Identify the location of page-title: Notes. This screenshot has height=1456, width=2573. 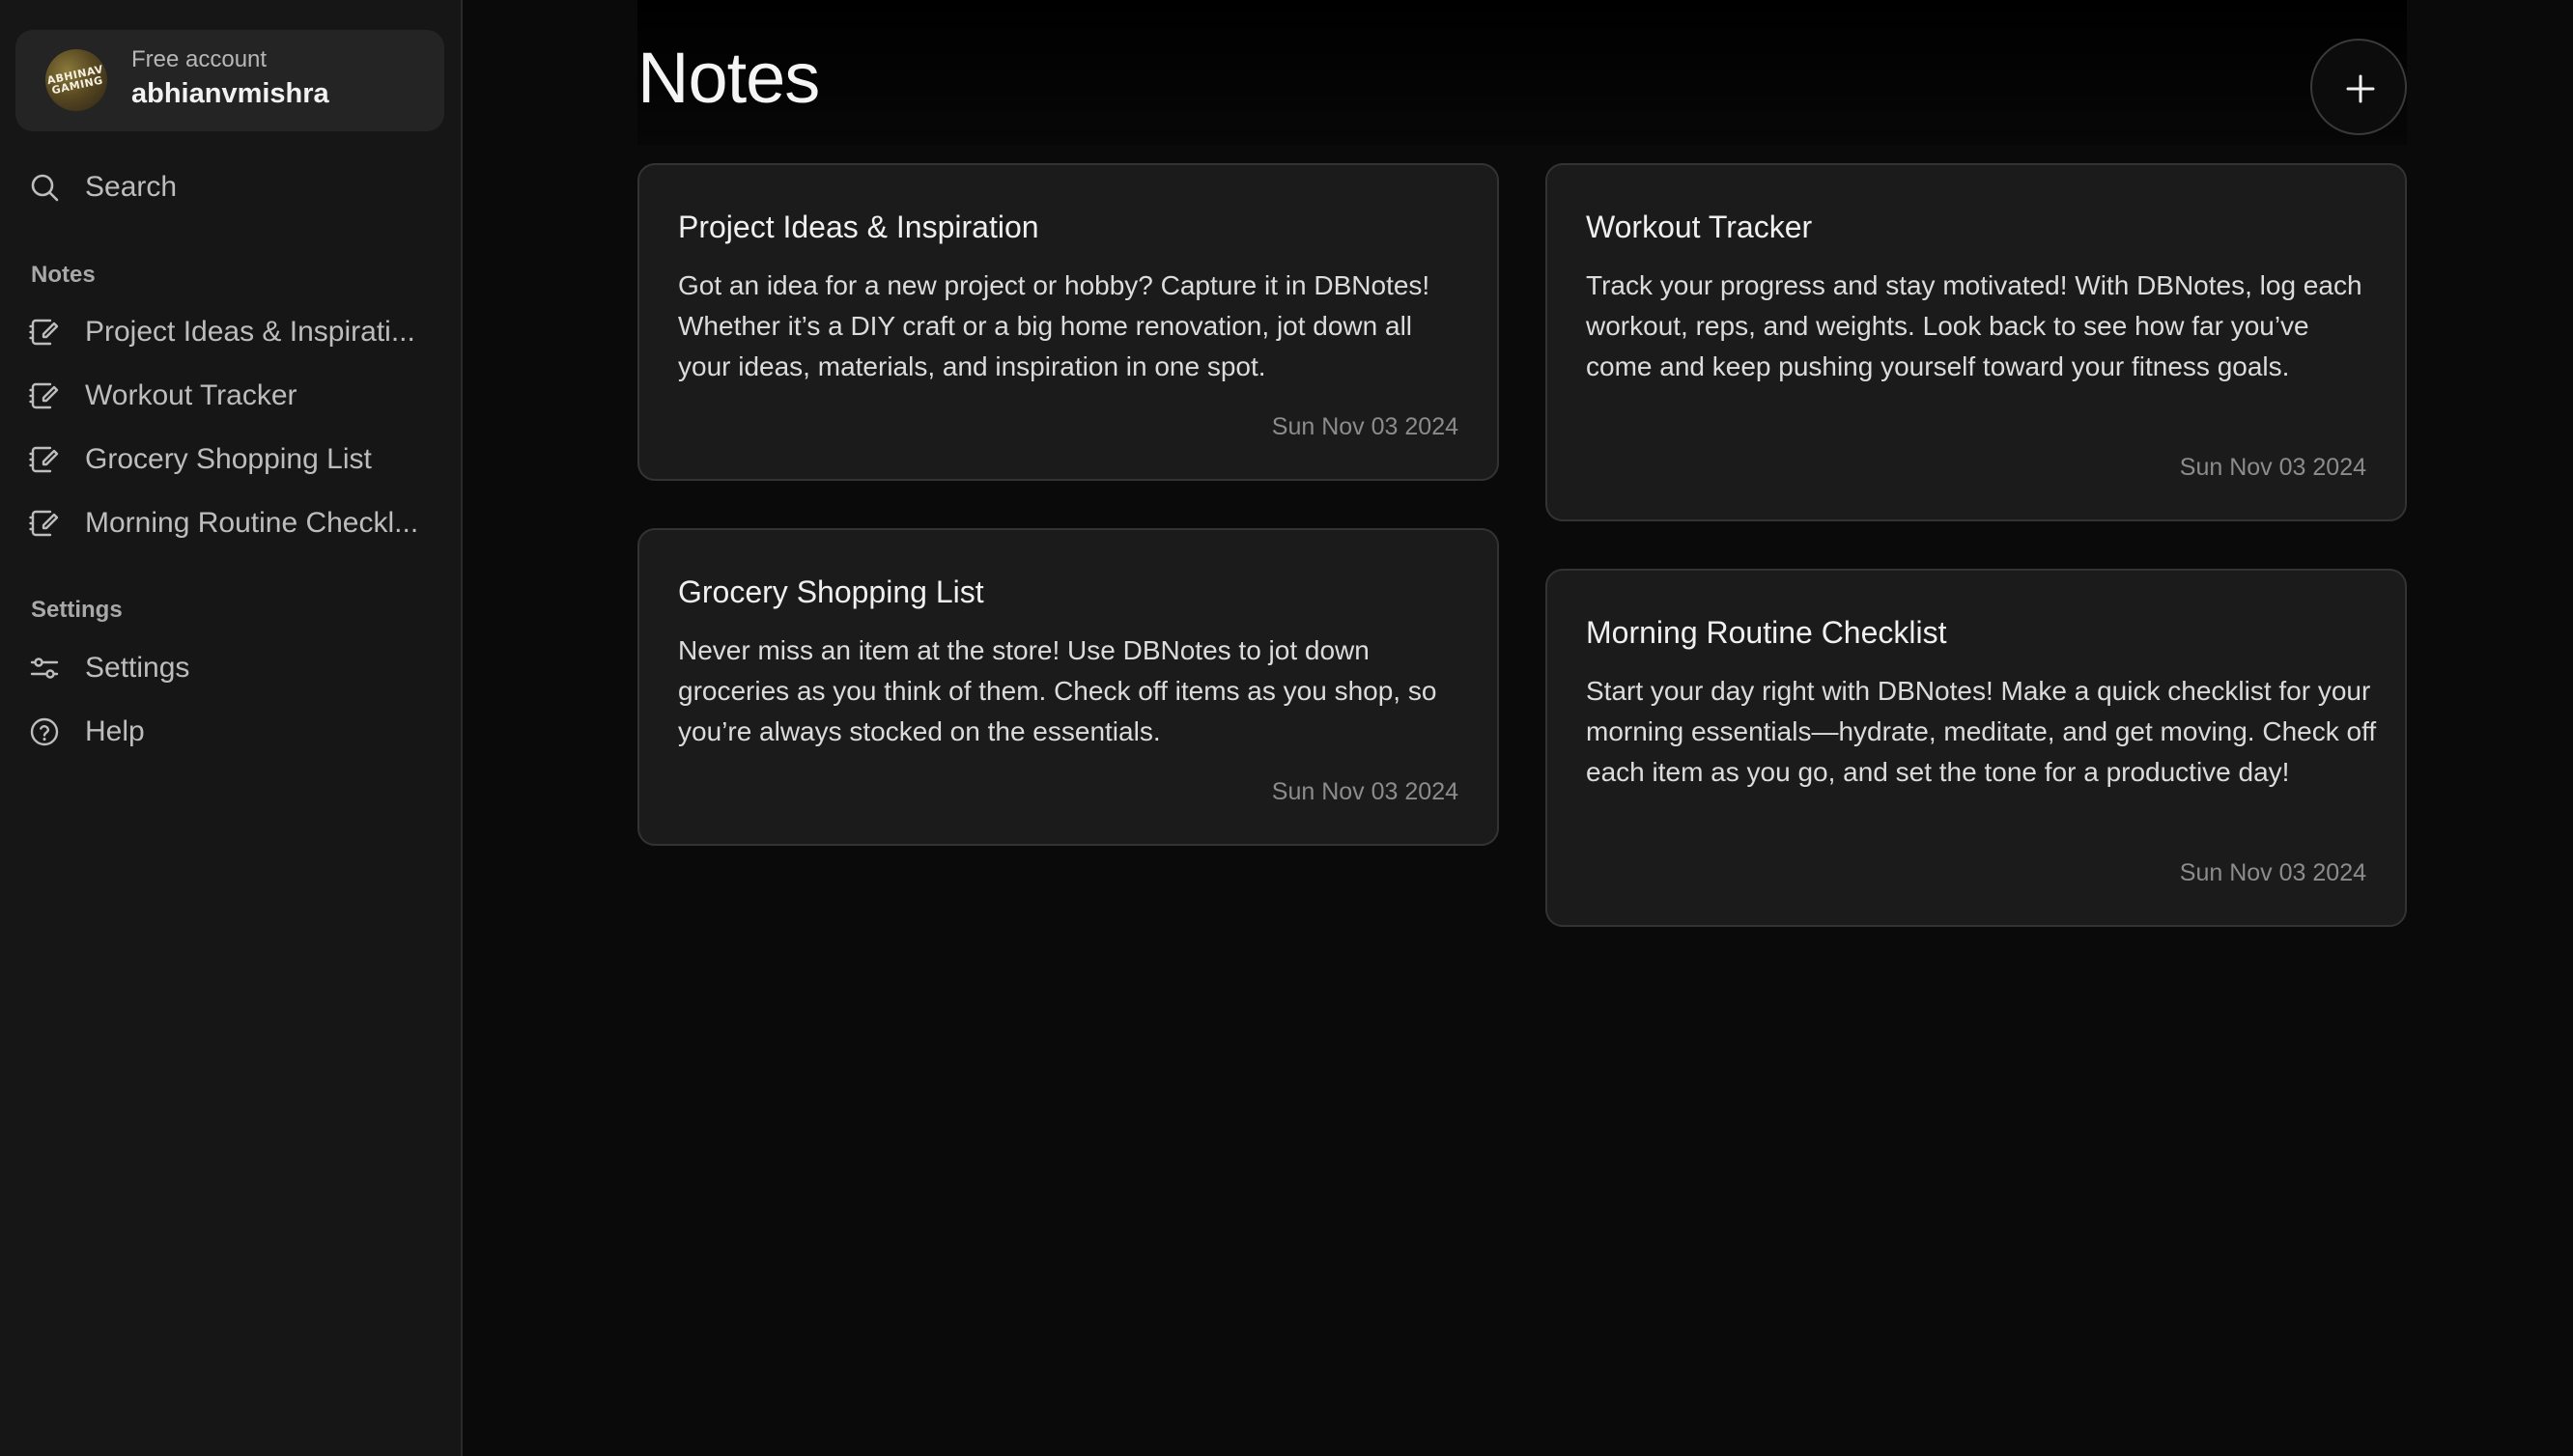
(728, 78).